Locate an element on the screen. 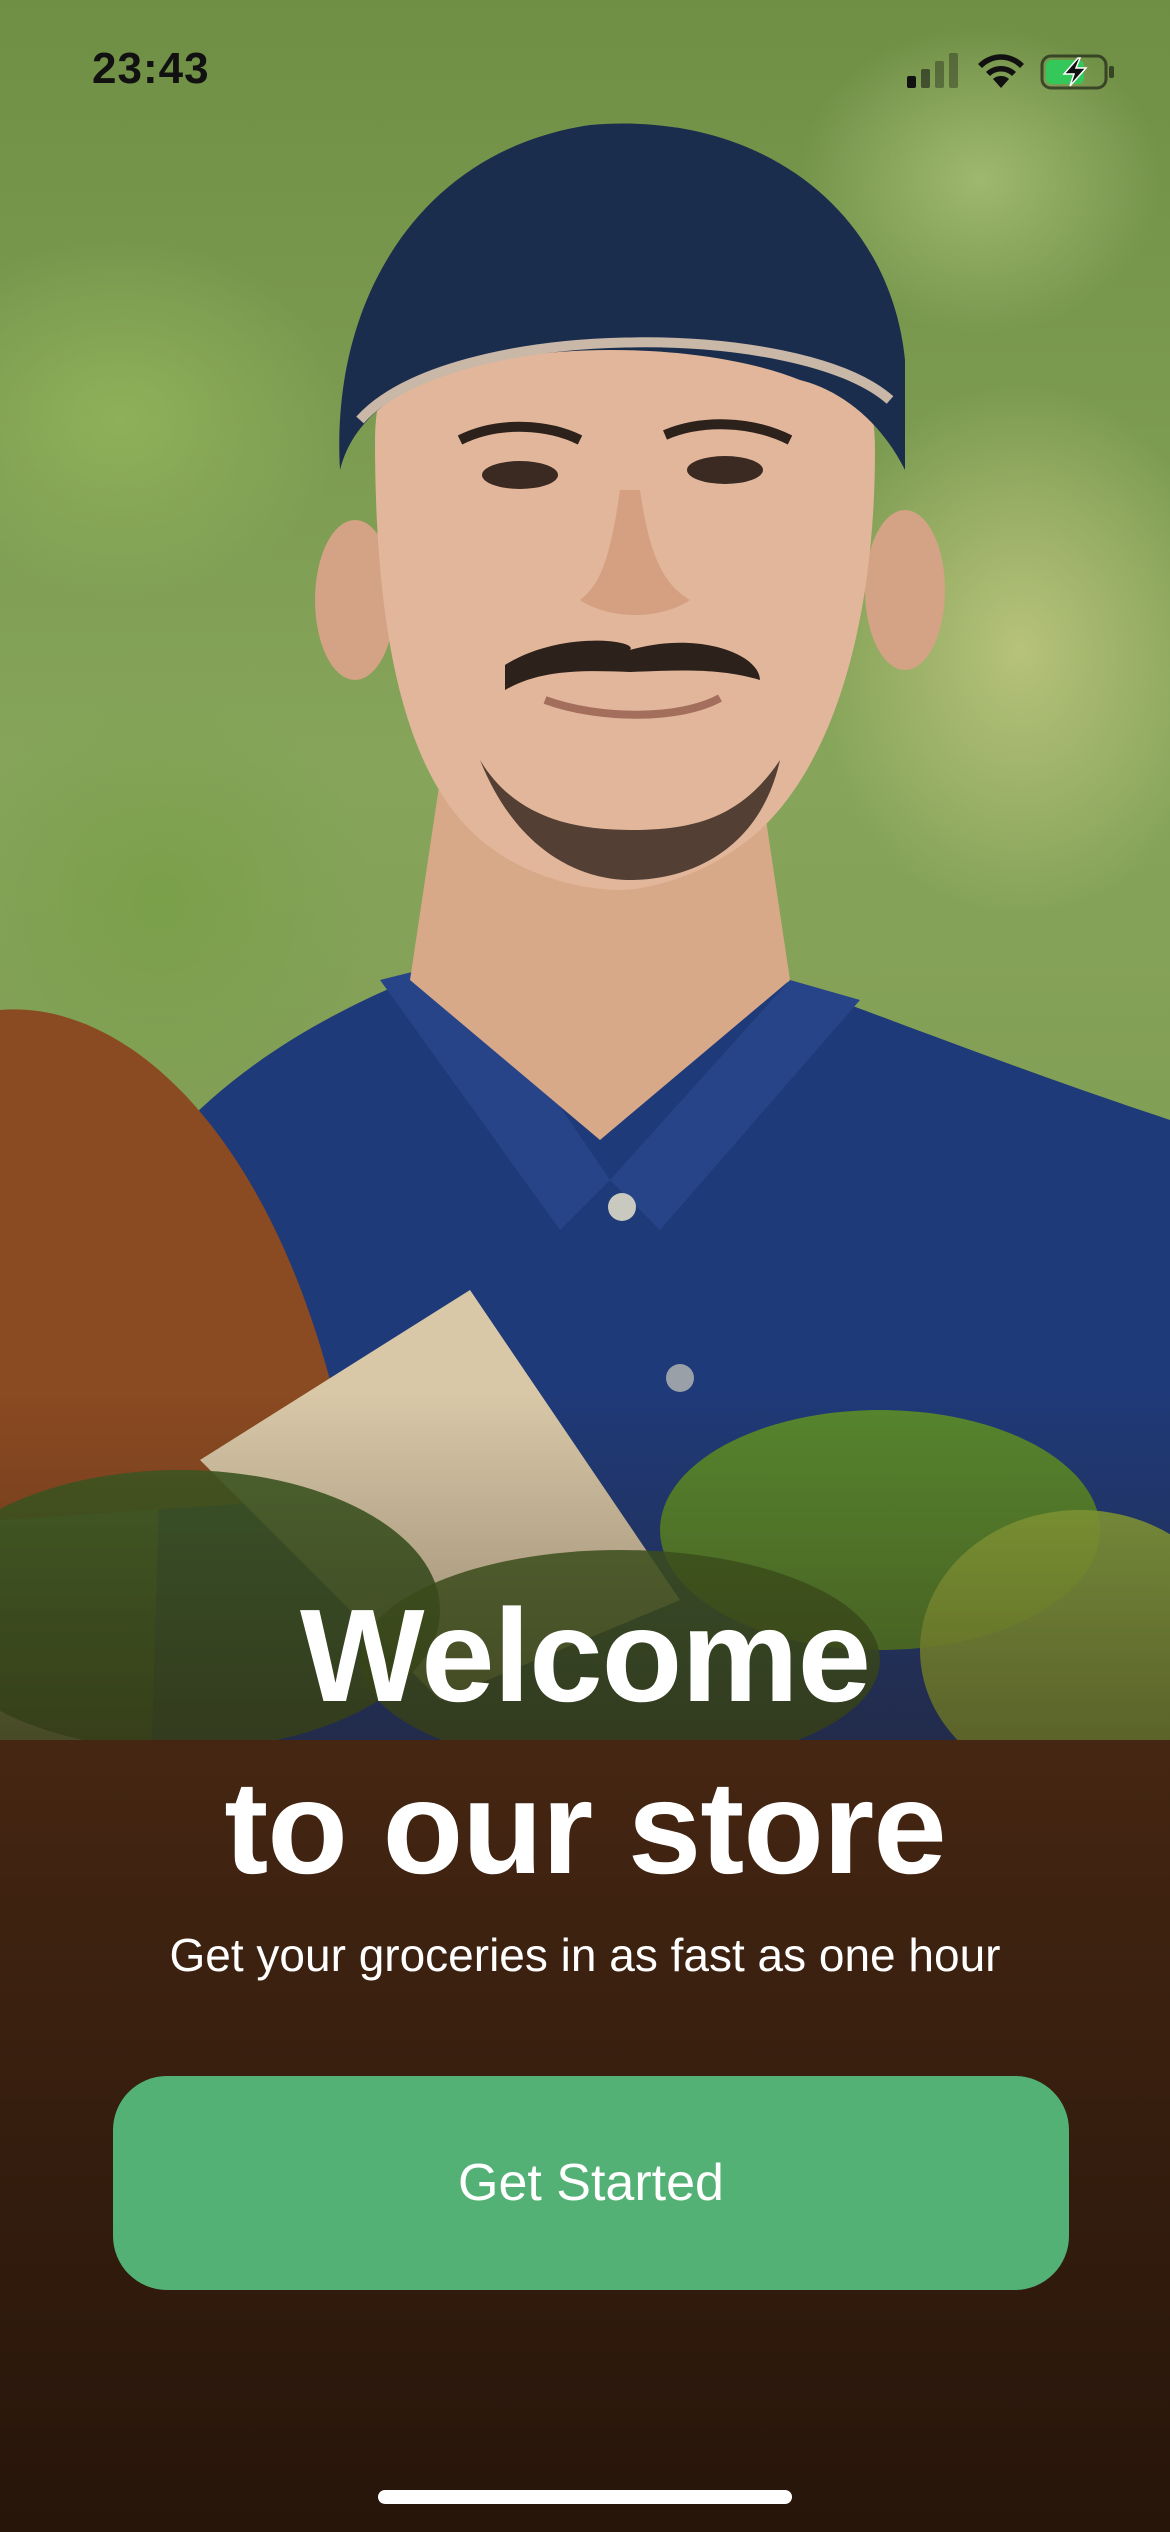 The image size is (1170, 2532). welcome-title-line-2: to our store is located at coordinates (585, 1827).